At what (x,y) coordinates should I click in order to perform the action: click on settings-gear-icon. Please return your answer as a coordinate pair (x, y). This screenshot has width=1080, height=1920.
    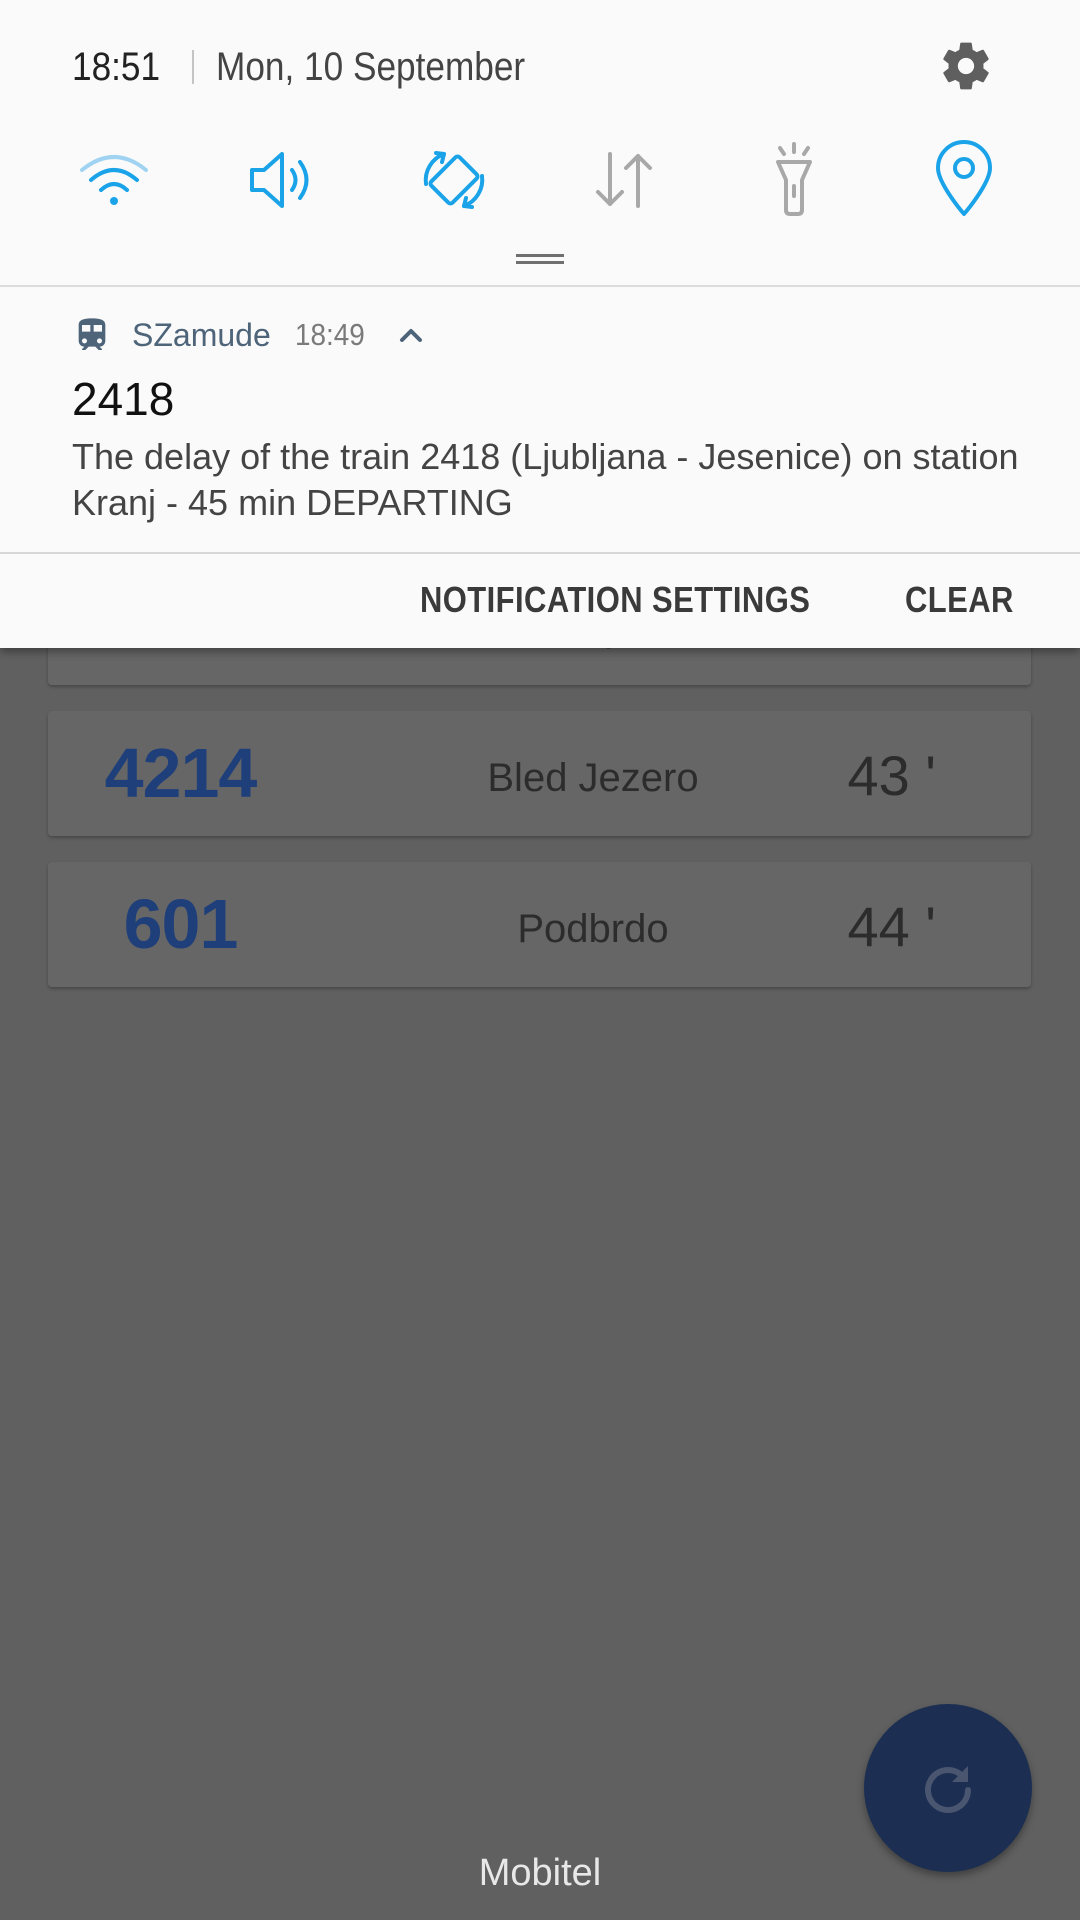
    Looking at the image, I should click on (966, 66).